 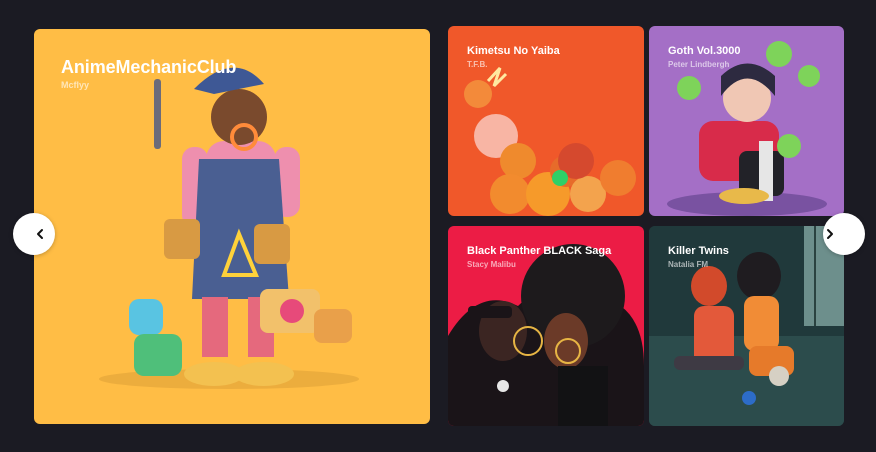 I want to click on card-title: Black Panther BLACK Saga, so click(x=539, y=251).